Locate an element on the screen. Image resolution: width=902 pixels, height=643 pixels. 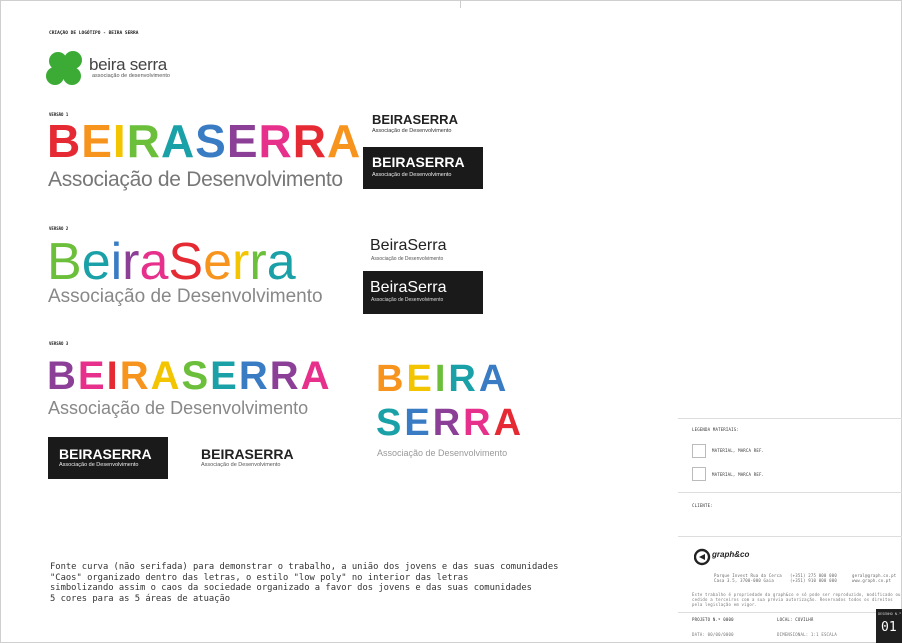
version-2-dark-subtitle: Associação de Desenvolvimento is located at coordinates (407, 300).